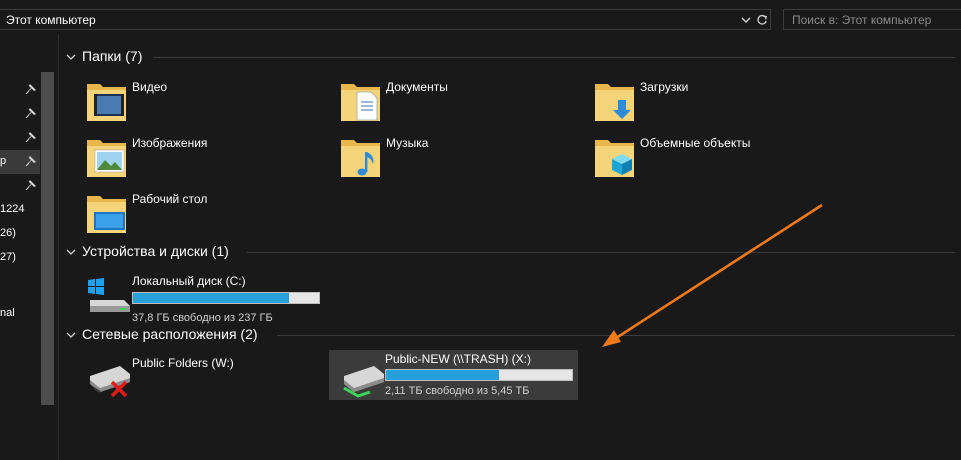  What do you see at coordinates (614, 102) in the screenshot?
I see `downloads-folder-icon` at bounding box center [614, 102].